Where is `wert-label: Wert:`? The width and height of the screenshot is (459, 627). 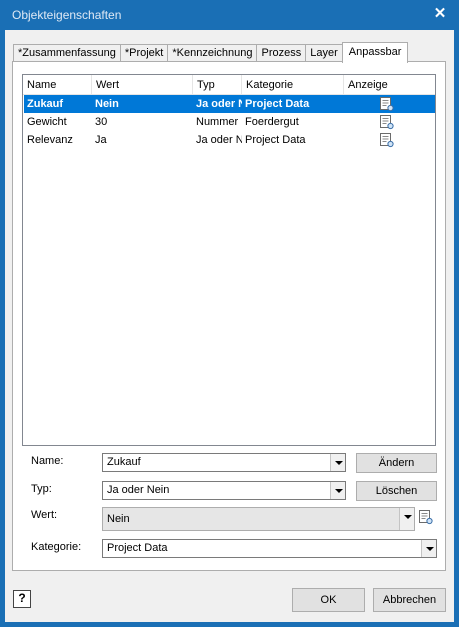 wert-label: Wert: is located at coordinates (44, 515).